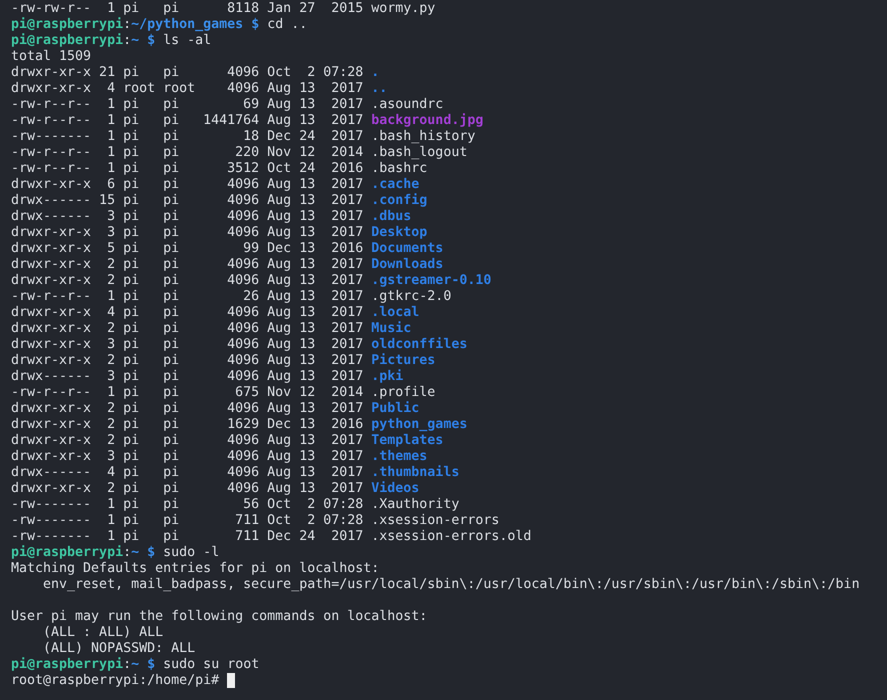 Image resolution: width=887 pixels, height=700 pixels. I want to click on file-details: drwx------ 4 pi pi 4096 Aug 13 2017, so click(187, 473).